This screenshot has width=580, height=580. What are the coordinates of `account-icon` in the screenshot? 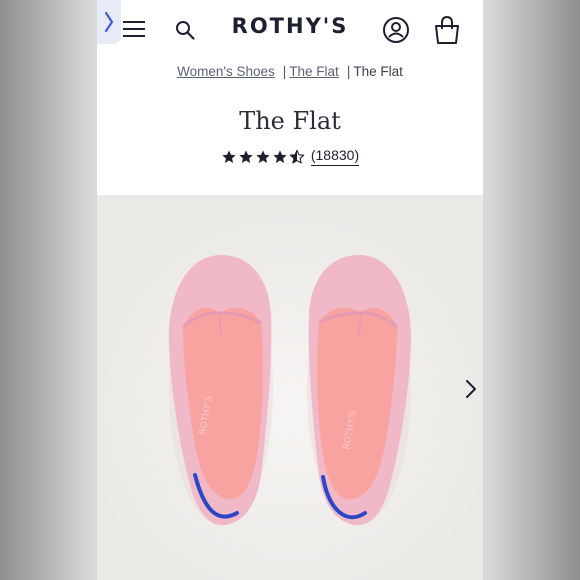 It's located at (396, 30).